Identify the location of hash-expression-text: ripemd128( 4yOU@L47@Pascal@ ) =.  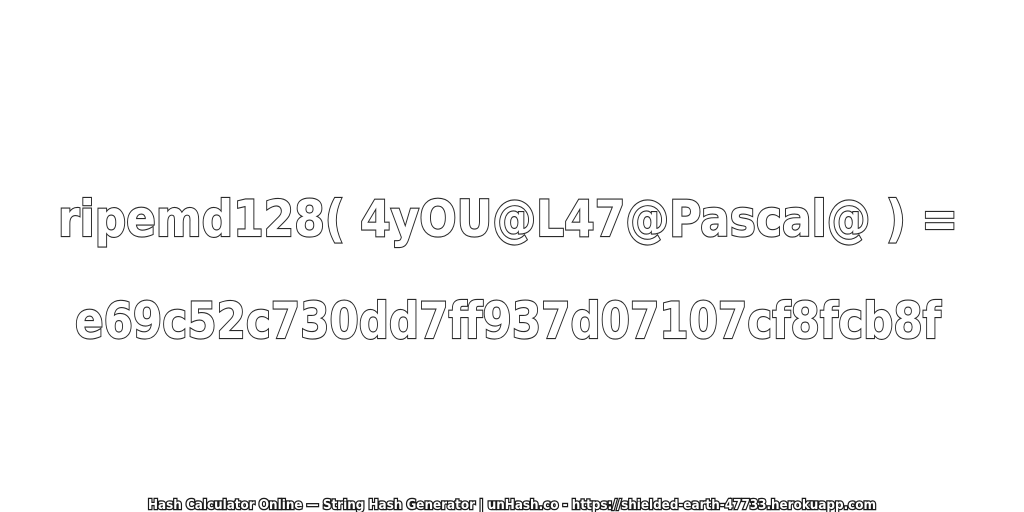
(508, 219).